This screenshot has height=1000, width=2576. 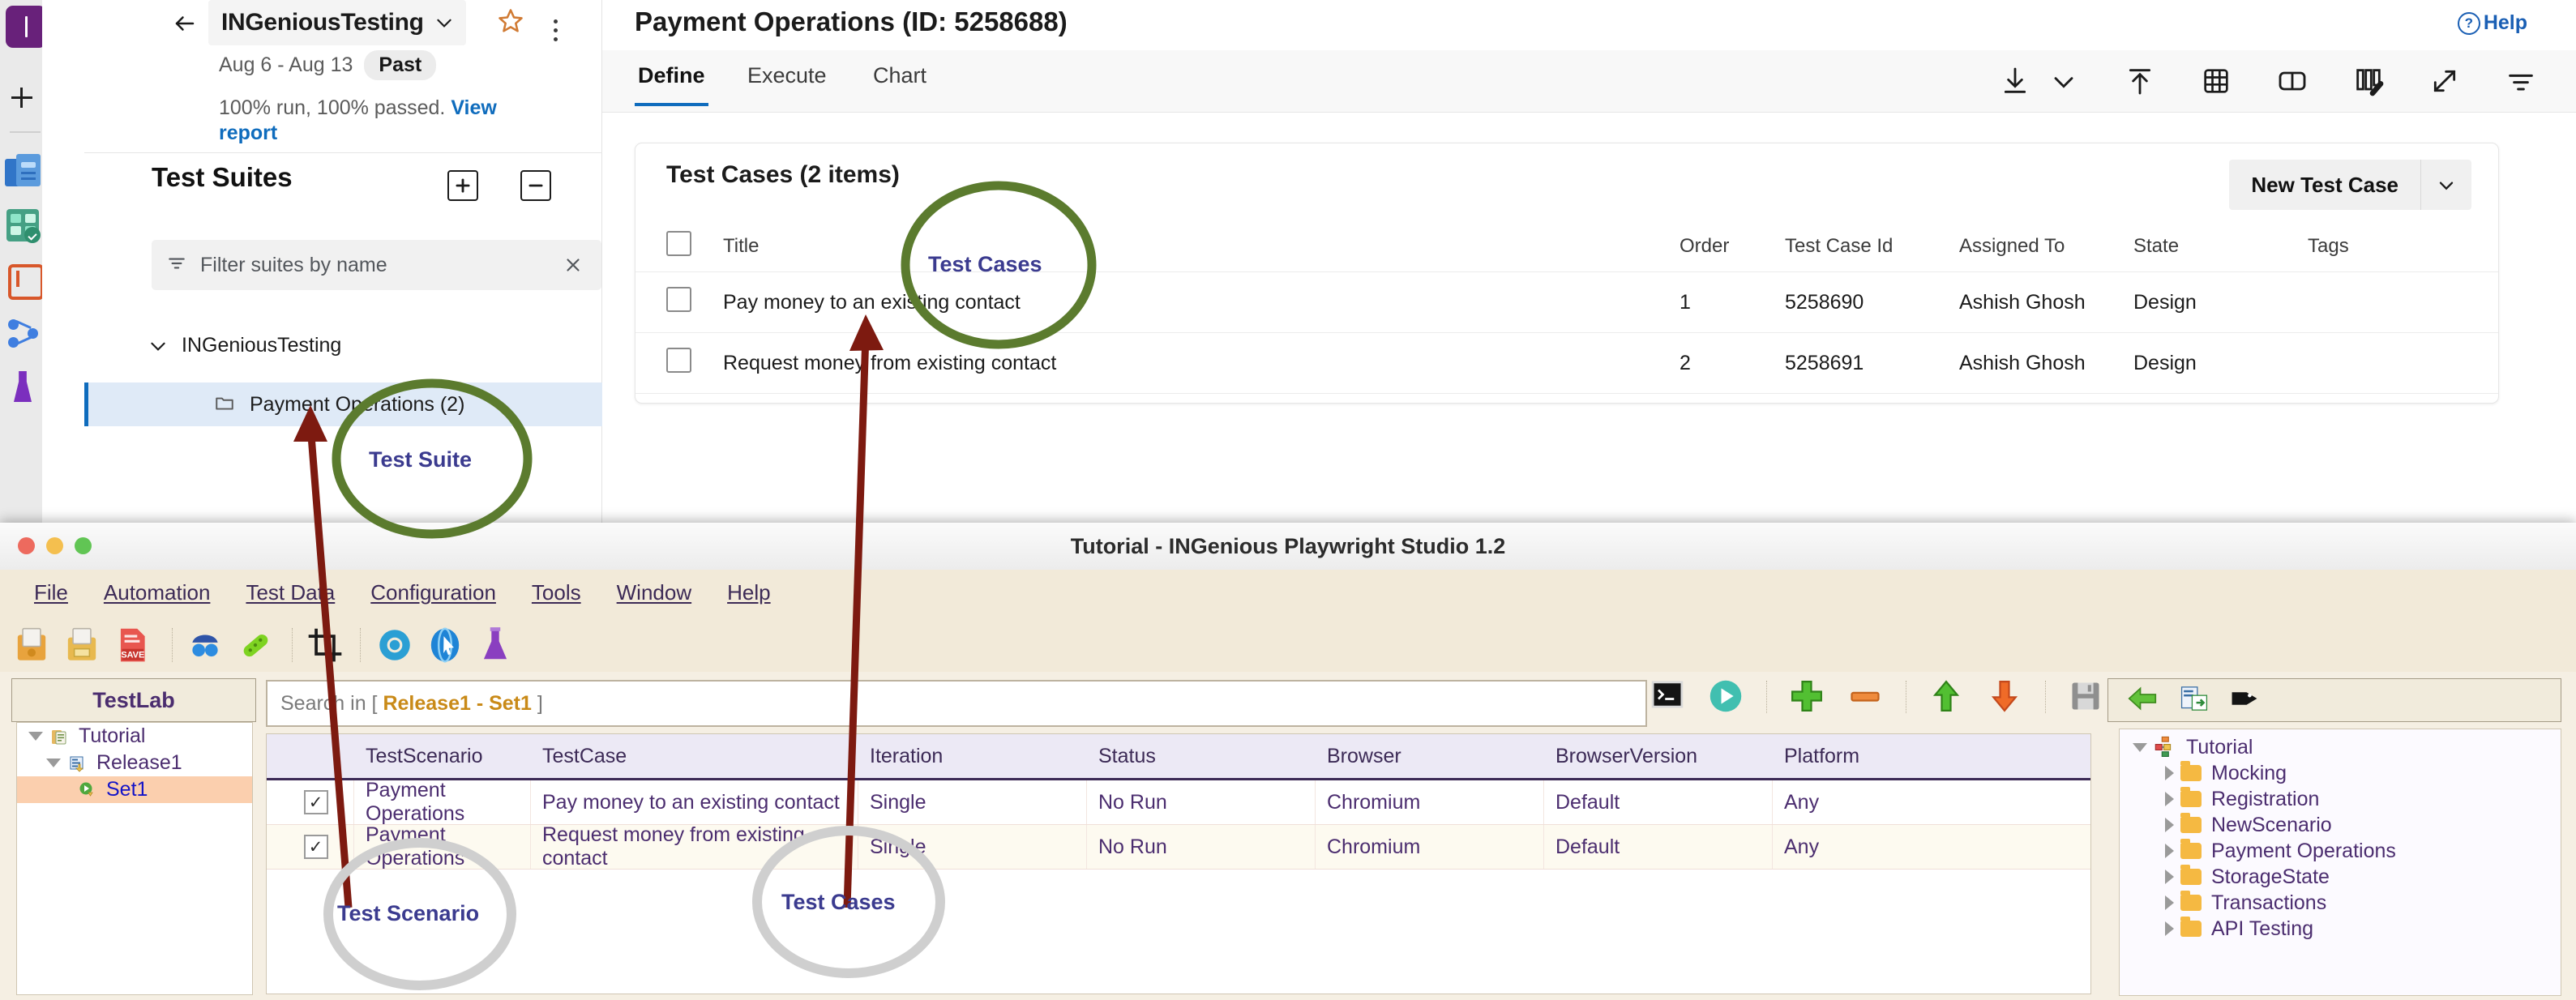 What do you see at coordinates (1201, 246) in the screenshot?
I see `col-title: Title` at bounding box center [1201, 246].